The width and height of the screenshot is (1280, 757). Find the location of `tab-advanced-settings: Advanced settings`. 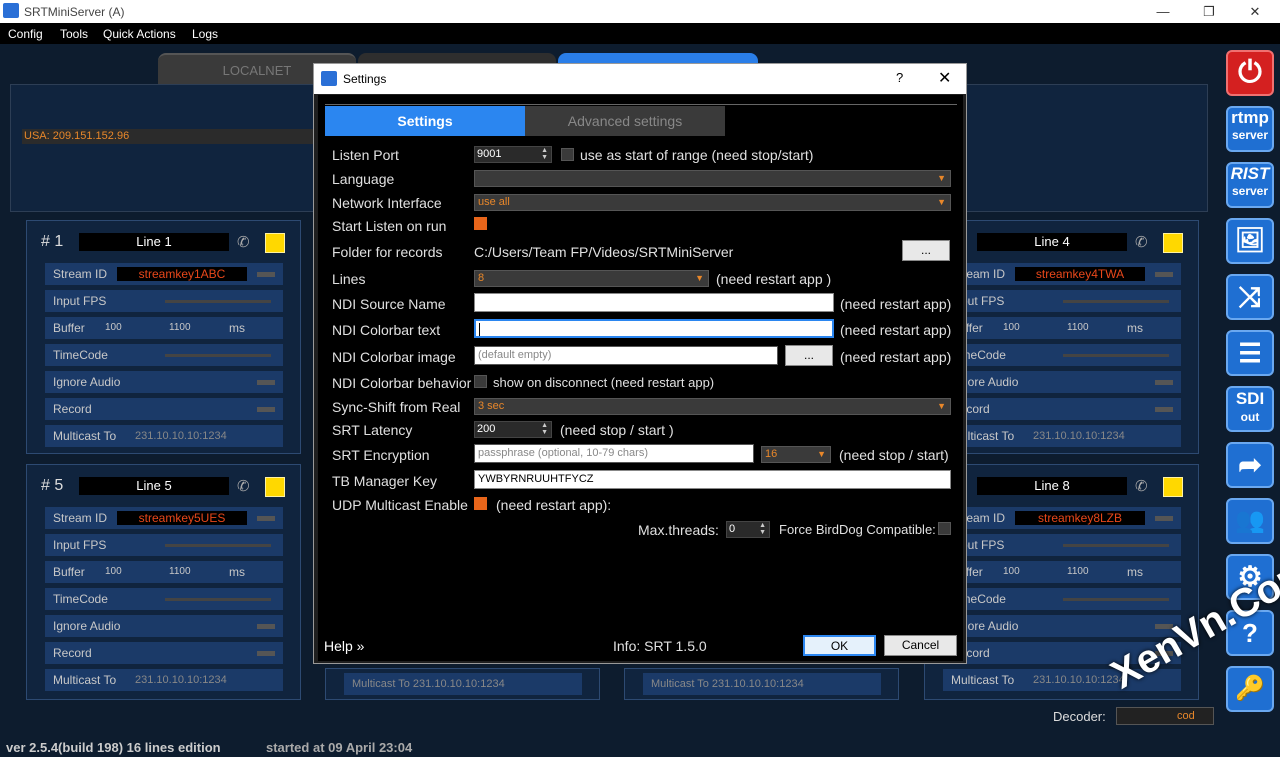

tab-advanced-settings: Advanced settings is located at coordinates (625, 121).